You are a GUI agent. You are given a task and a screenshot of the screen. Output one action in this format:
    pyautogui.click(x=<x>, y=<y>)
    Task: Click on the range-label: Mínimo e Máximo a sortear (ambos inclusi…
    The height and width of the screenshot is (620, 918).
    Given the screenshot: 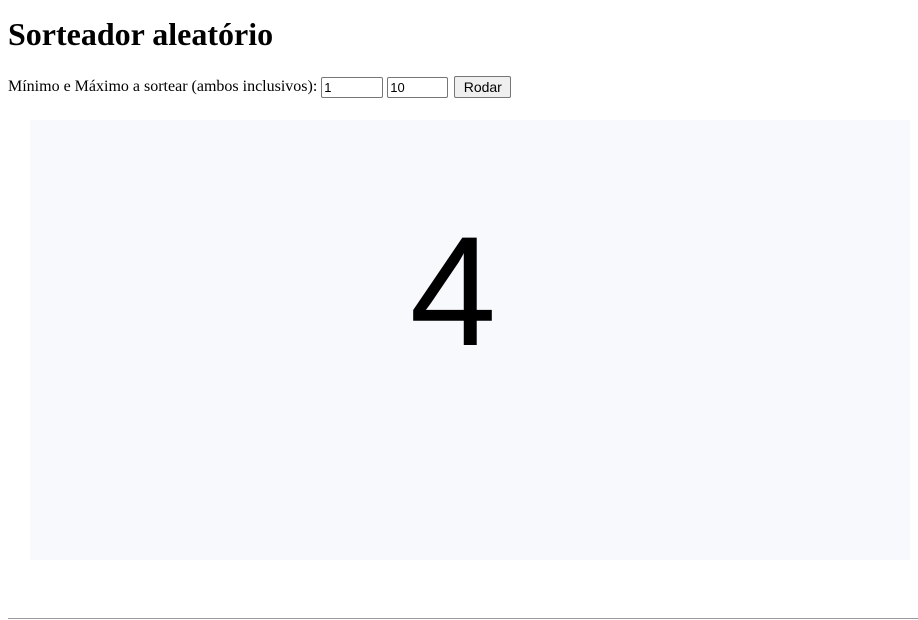 What is the action you would take?
    pyautogui.click(x=163, y=86)
    